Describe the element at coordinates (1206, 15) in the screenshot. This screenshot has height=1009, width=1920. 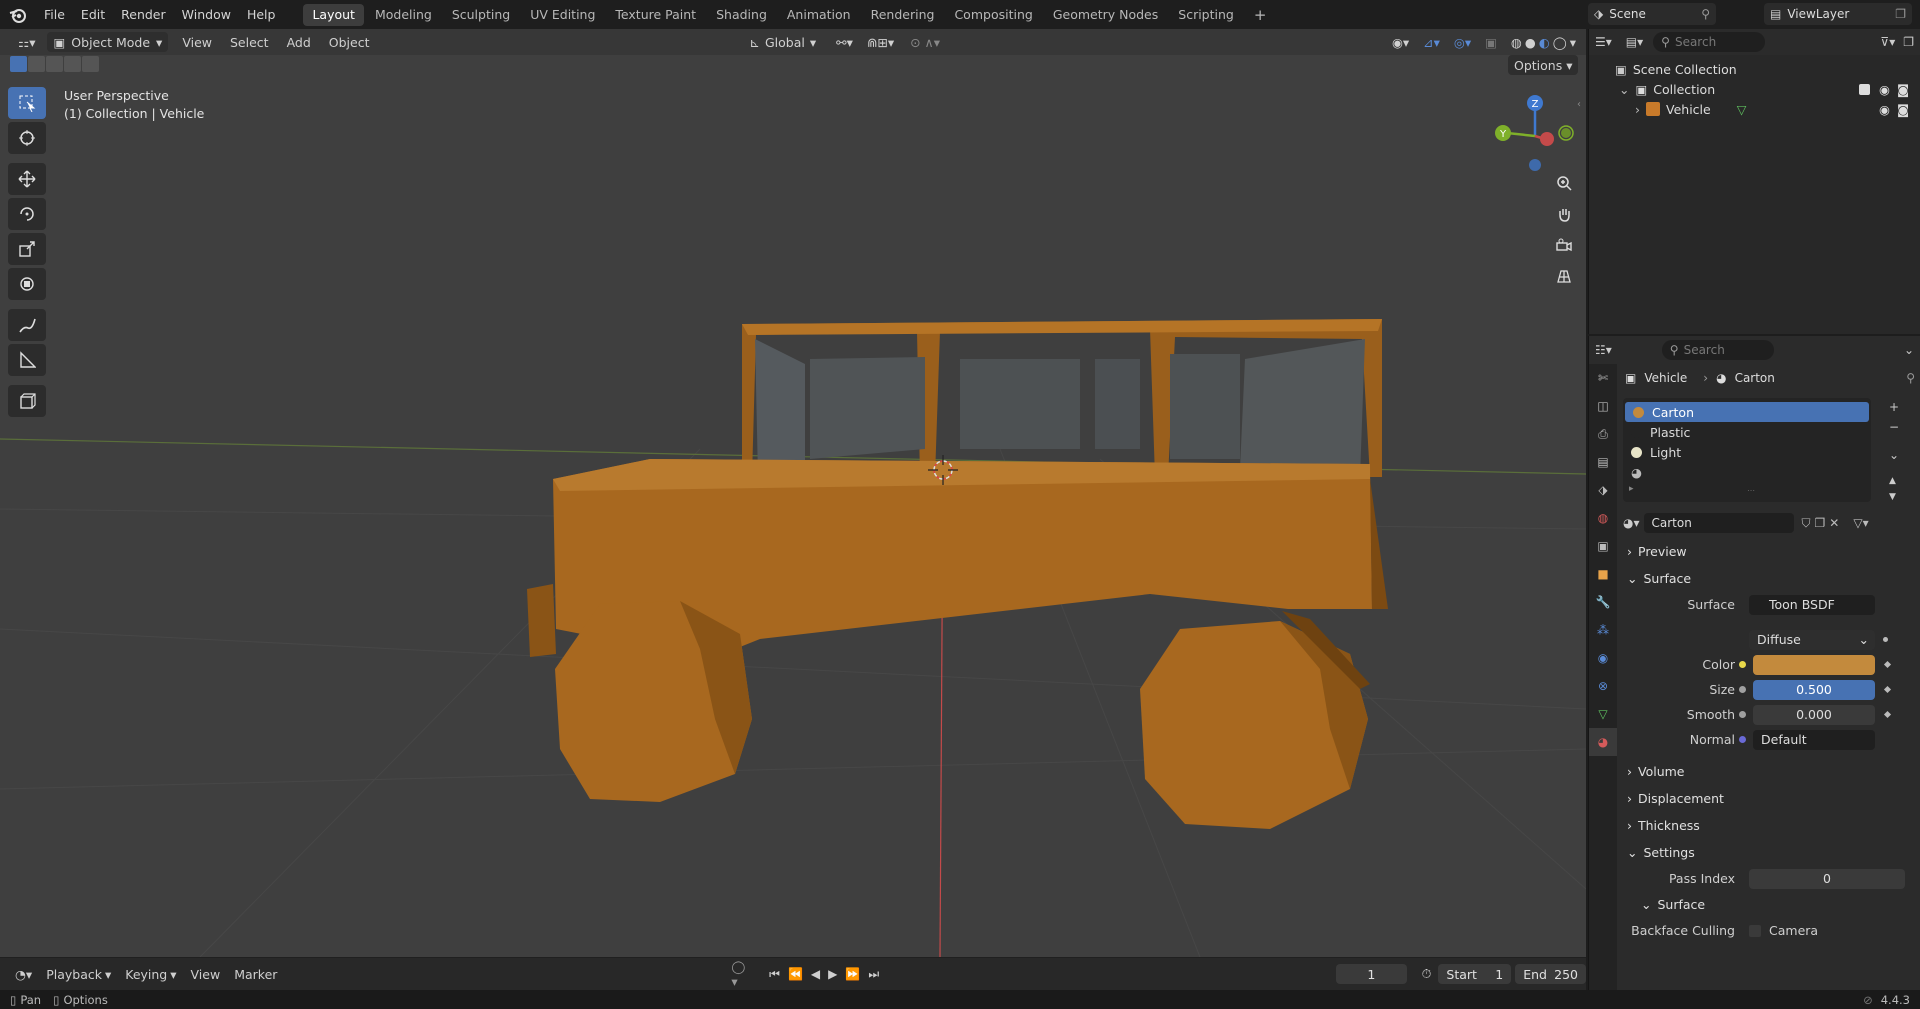
I see `tab-scripting: Scripting` at that location.